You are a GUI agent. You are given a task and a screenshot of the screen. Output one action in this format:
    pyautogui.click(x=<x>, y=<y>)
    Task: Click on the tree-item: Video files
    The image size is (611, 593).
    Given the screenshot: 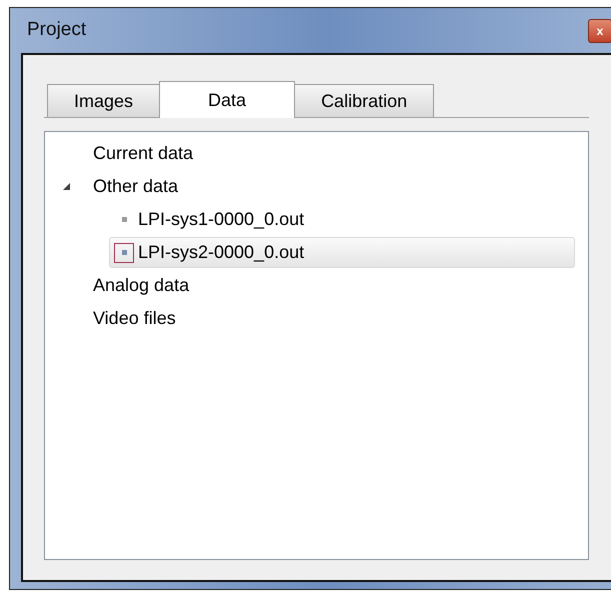 What is the action you would take?
    pyautogui.click(x=127, y=318)
    